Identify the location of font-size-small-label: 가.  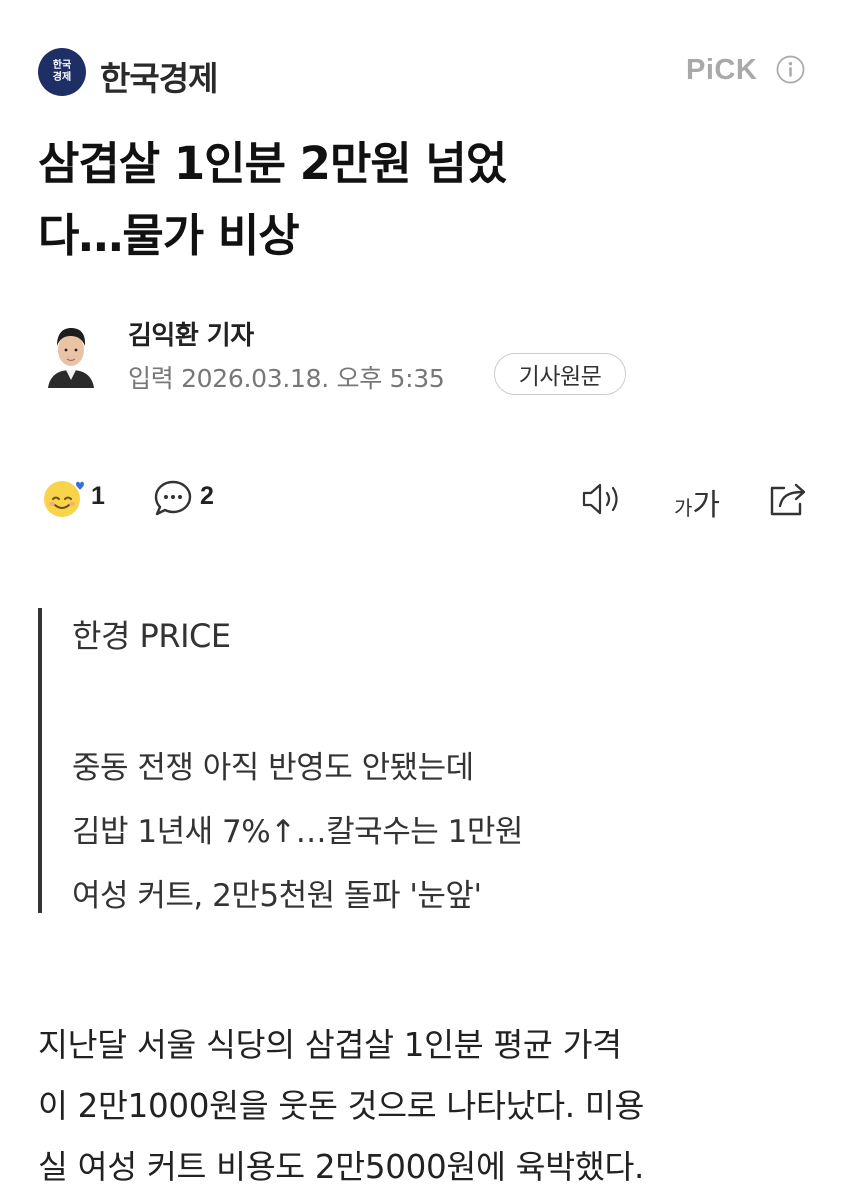
(683, 509).